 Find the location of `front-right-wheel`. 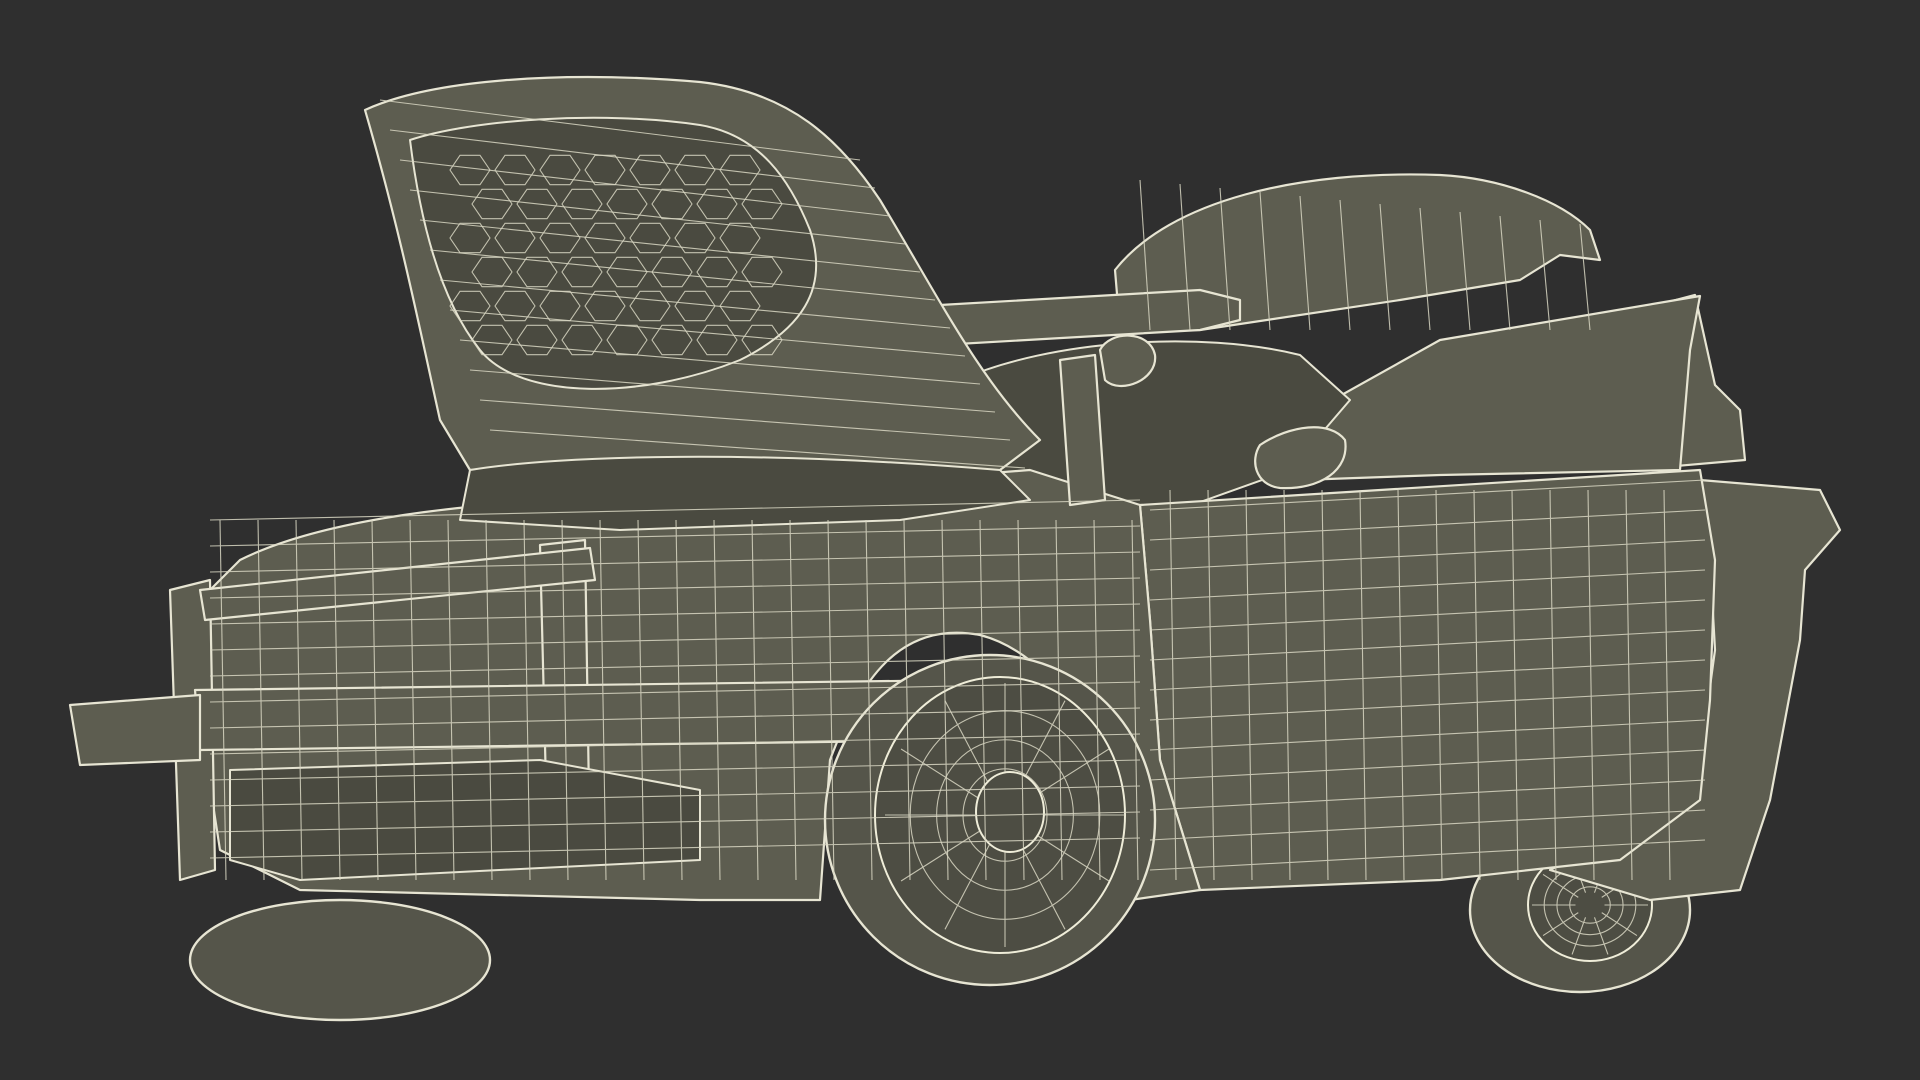

front-right-wheel is located at coordinates (990, 820).